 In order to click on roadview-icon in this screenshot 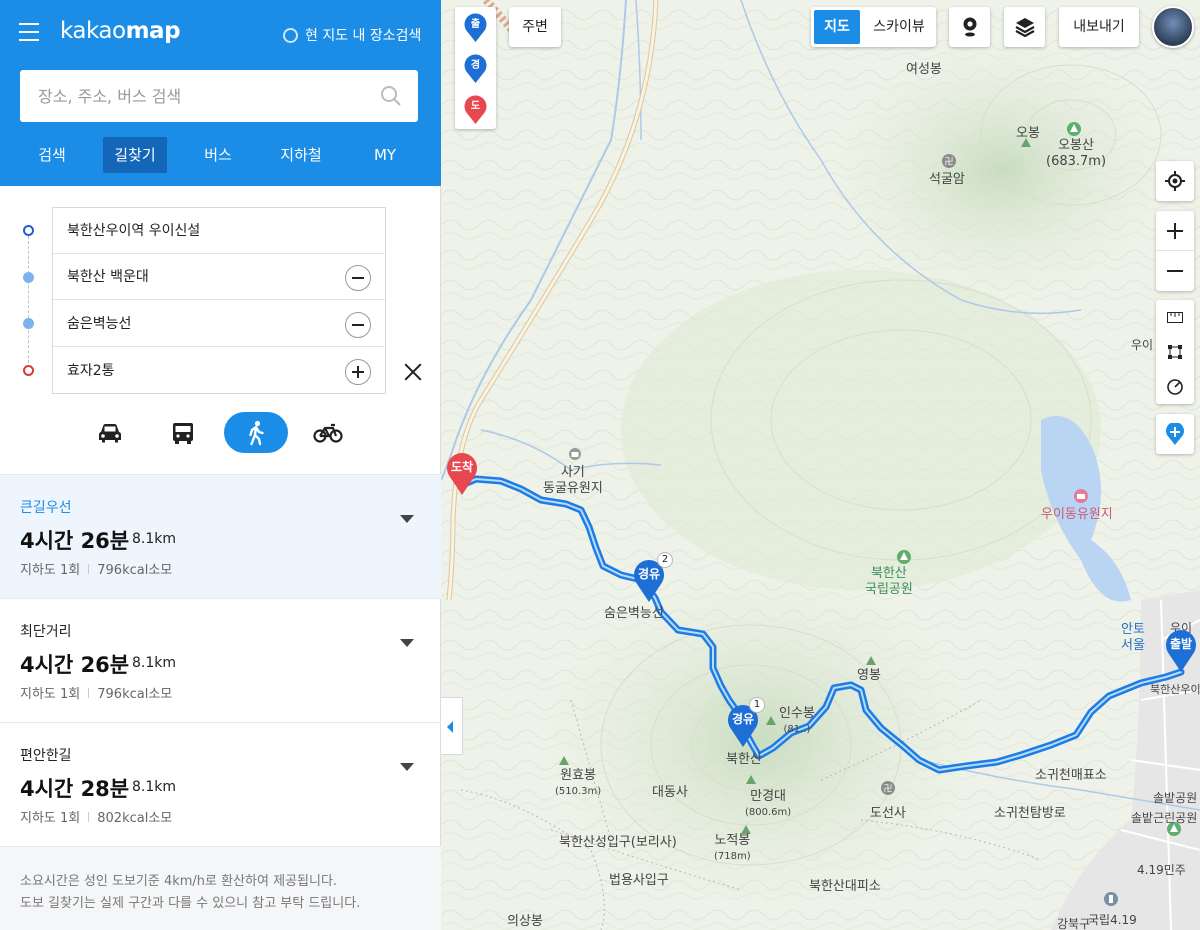, I will do `click(969, 27)`.